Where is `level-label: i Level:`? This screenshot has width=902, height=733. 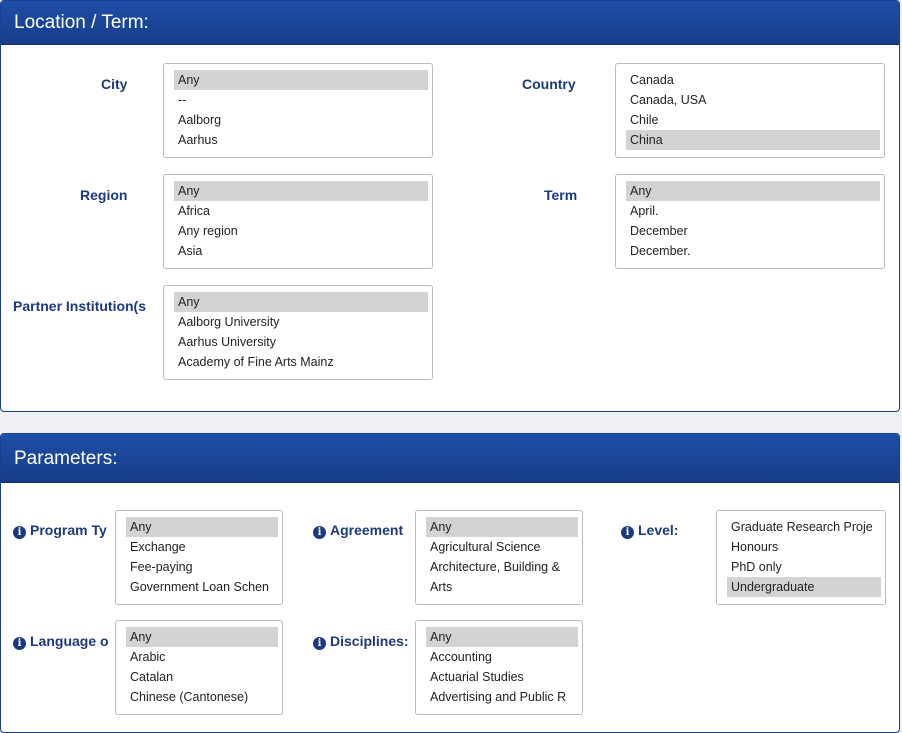 level-label: i Level: is located at coordinates (649, 530).